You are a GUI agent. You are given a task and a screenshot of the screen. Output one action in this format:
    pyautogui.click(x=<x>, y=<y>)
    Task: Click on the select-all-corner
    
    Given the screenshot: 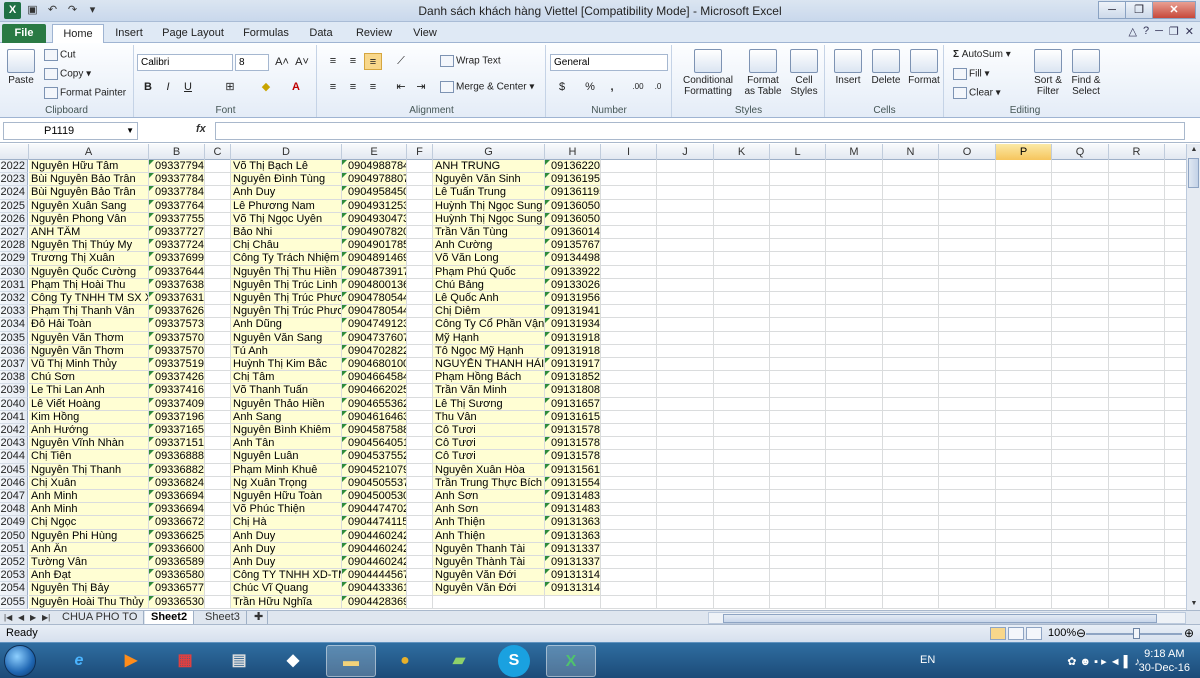 What is the action you would take?
    pyautogui.click(x=14, y=152)
    